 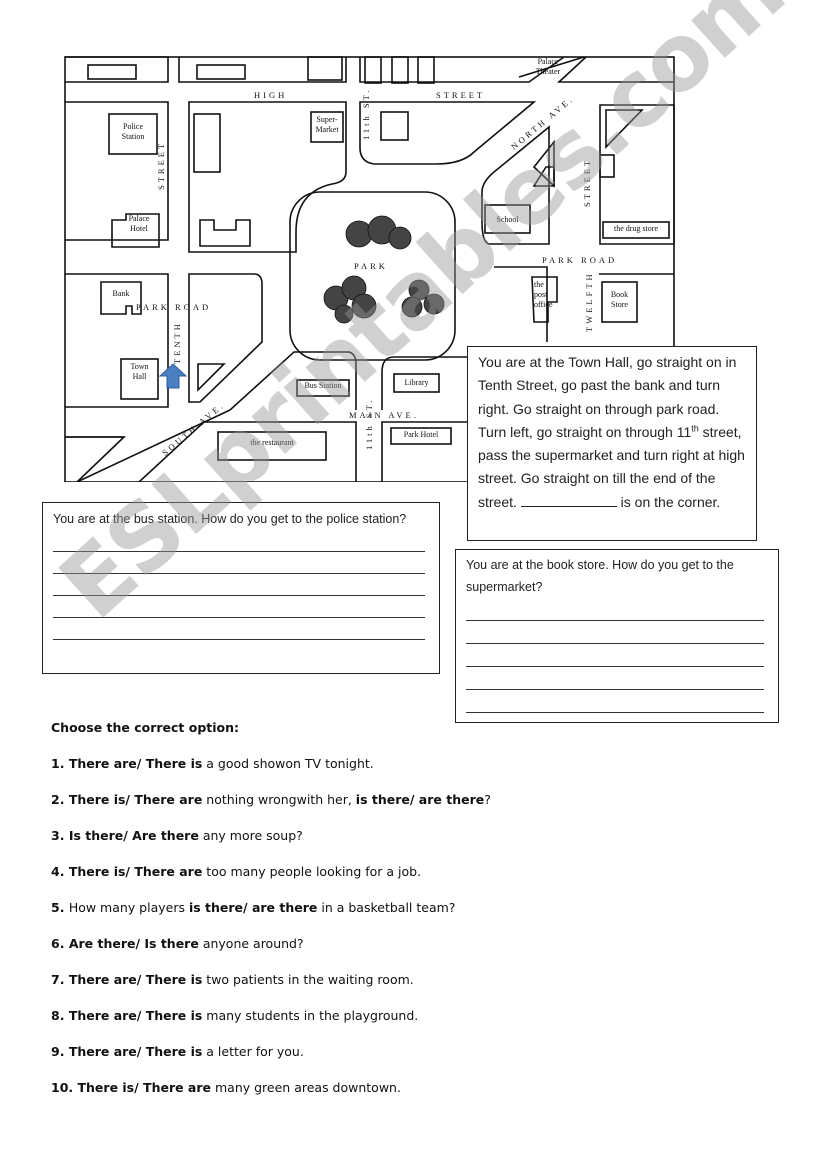 What do you see at coordinates (128, 907) in the screenshot?
I see `sentence-text: How many players` at bounding box center [128, 907].